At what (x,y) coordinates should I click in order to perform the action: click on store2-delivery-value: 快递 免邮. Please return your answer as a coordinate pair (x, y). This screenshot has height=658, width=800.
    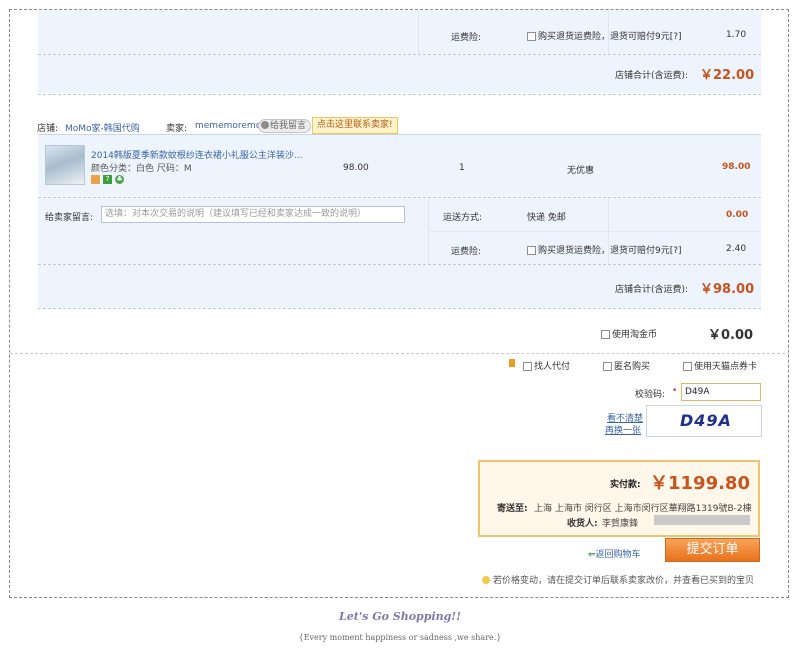
    Looking at the image, I should click on (546, 216).